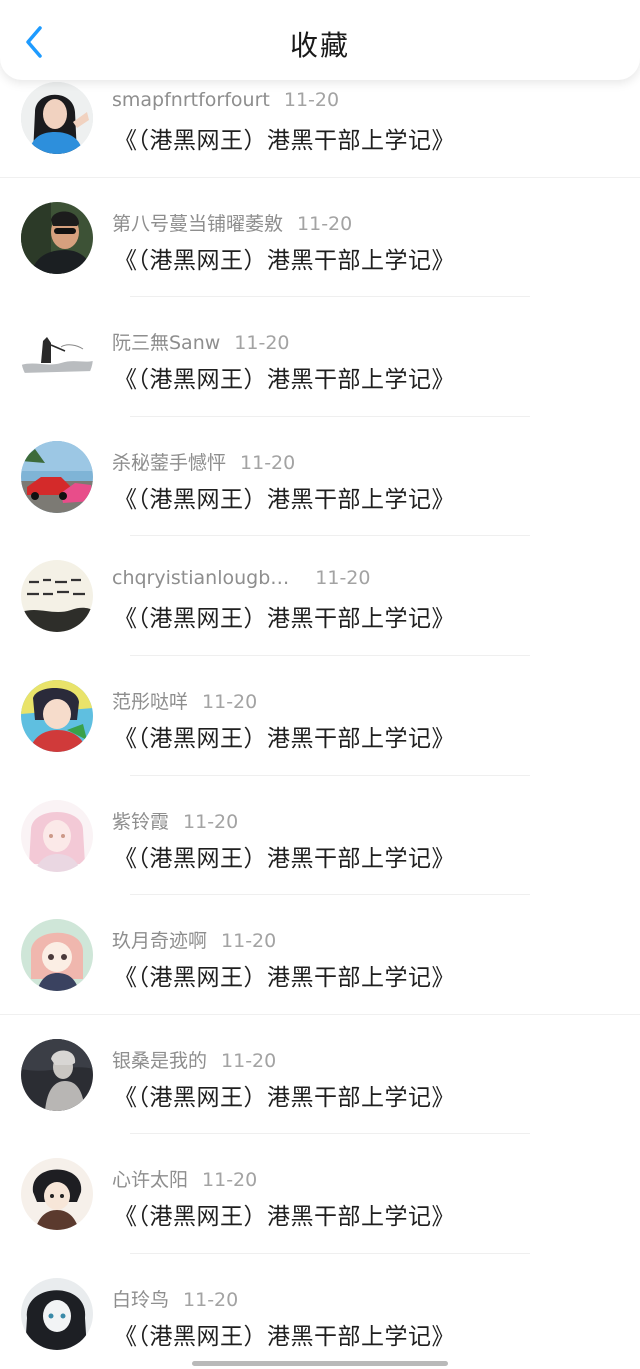 The height and width of the screenshot is (1369, 640). What do you see at coordinates (320, 1075) in the screenshot?
I see `list-item: 银桑是我的 11-20 《（港黑网王）港黑干部上学记》` at bounding box center [320, 1075].